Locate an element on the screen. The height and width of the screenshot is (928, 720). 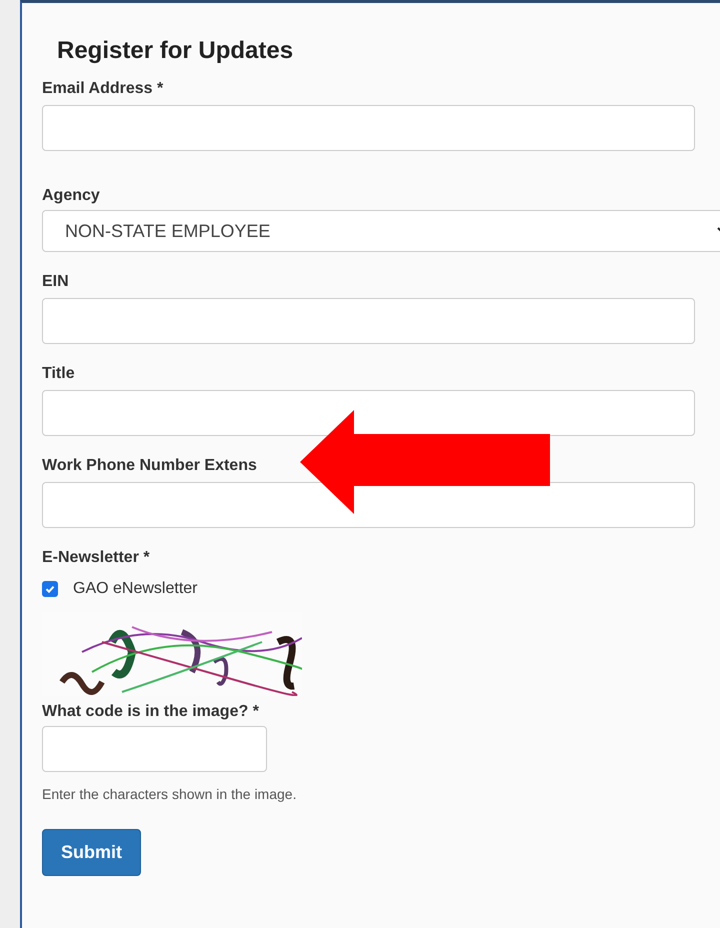
field-label: Agency is located at coordinates (71, 196).